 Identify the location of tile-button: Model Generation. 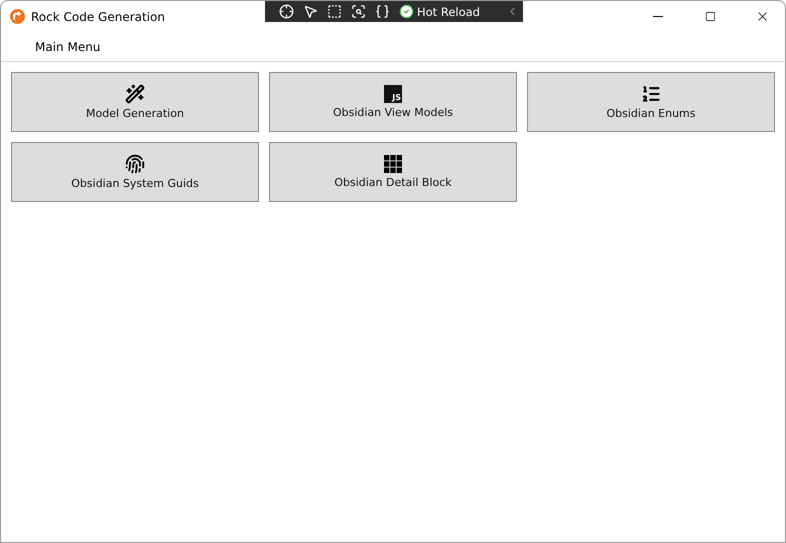
(135, 102).